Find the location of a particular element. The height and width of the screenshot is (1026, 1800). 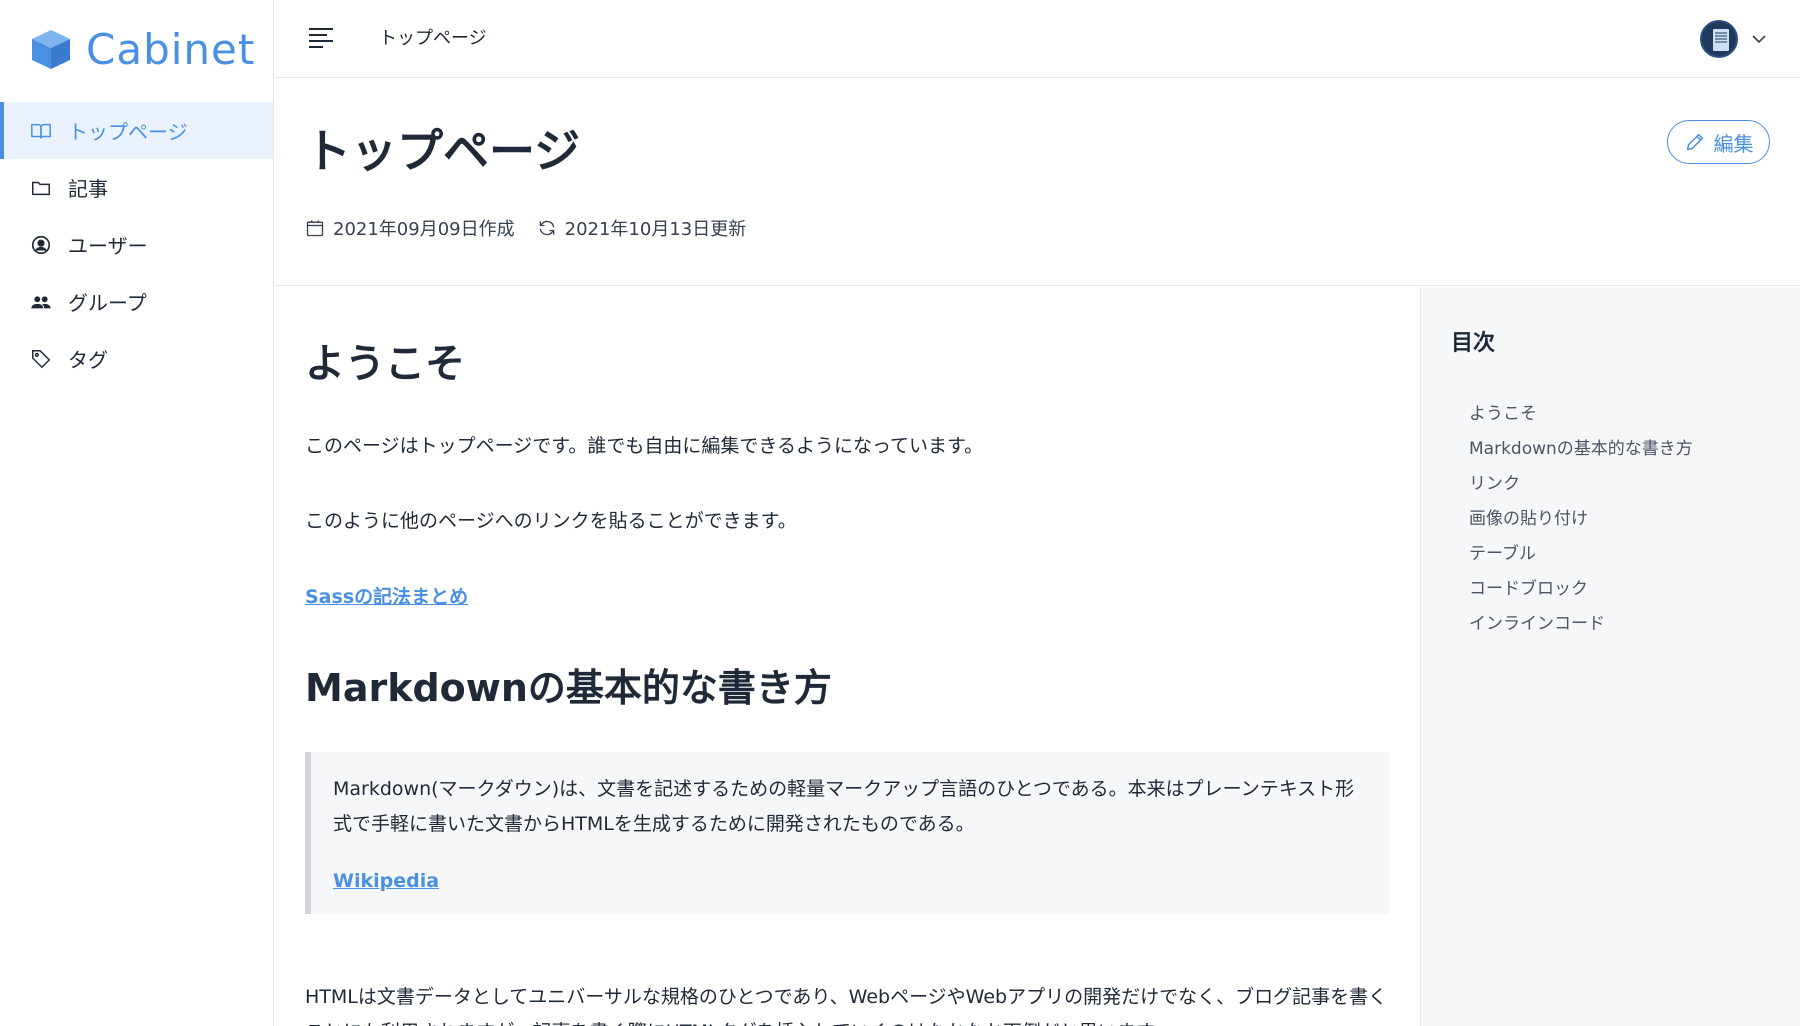

paragraph-intro: このページはトップページです。誰でも自由に編集できるようになっています。 is located at coordinates (644, 446).